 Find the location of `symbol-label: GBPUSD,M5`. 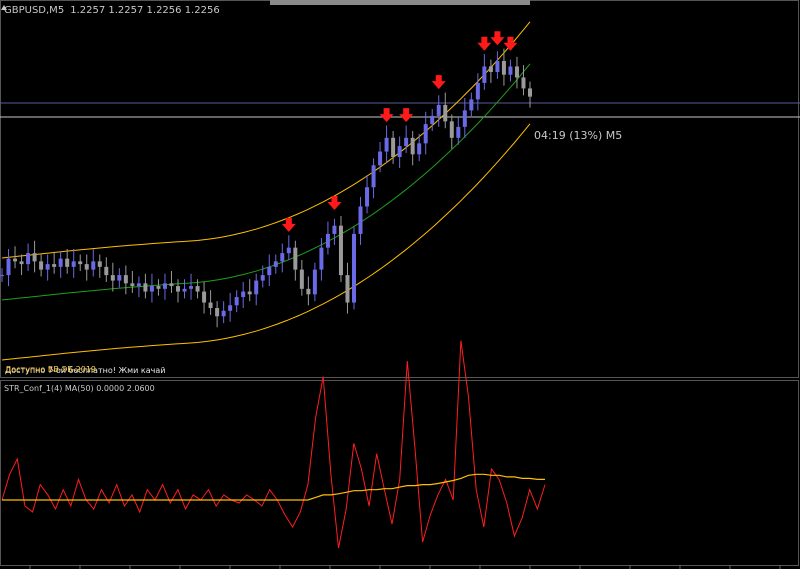

symbol-label: GBPUSD,M5 is located at coordinates (34, 10).